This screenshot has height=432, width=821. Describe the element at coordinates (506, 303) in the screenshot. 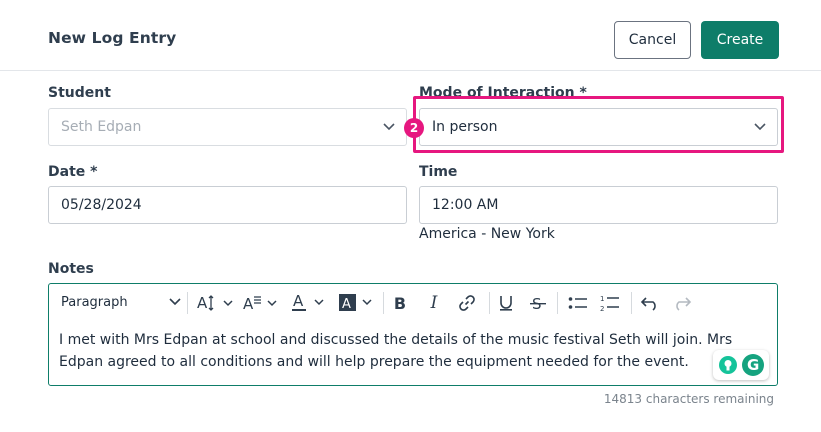

I see `underline-icon` at that location.